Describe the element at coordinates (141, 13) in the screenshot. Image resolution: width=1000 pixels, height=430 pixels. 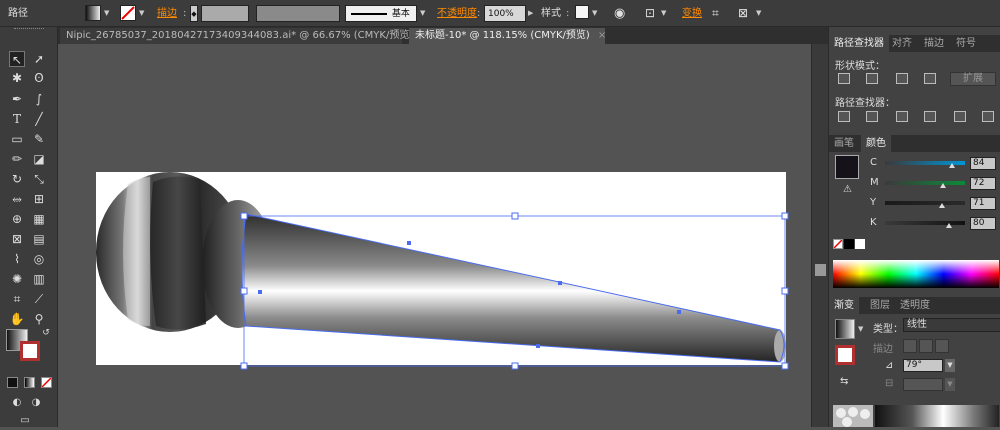
I see `stroke-dropdown-icon: ▼` at that location.